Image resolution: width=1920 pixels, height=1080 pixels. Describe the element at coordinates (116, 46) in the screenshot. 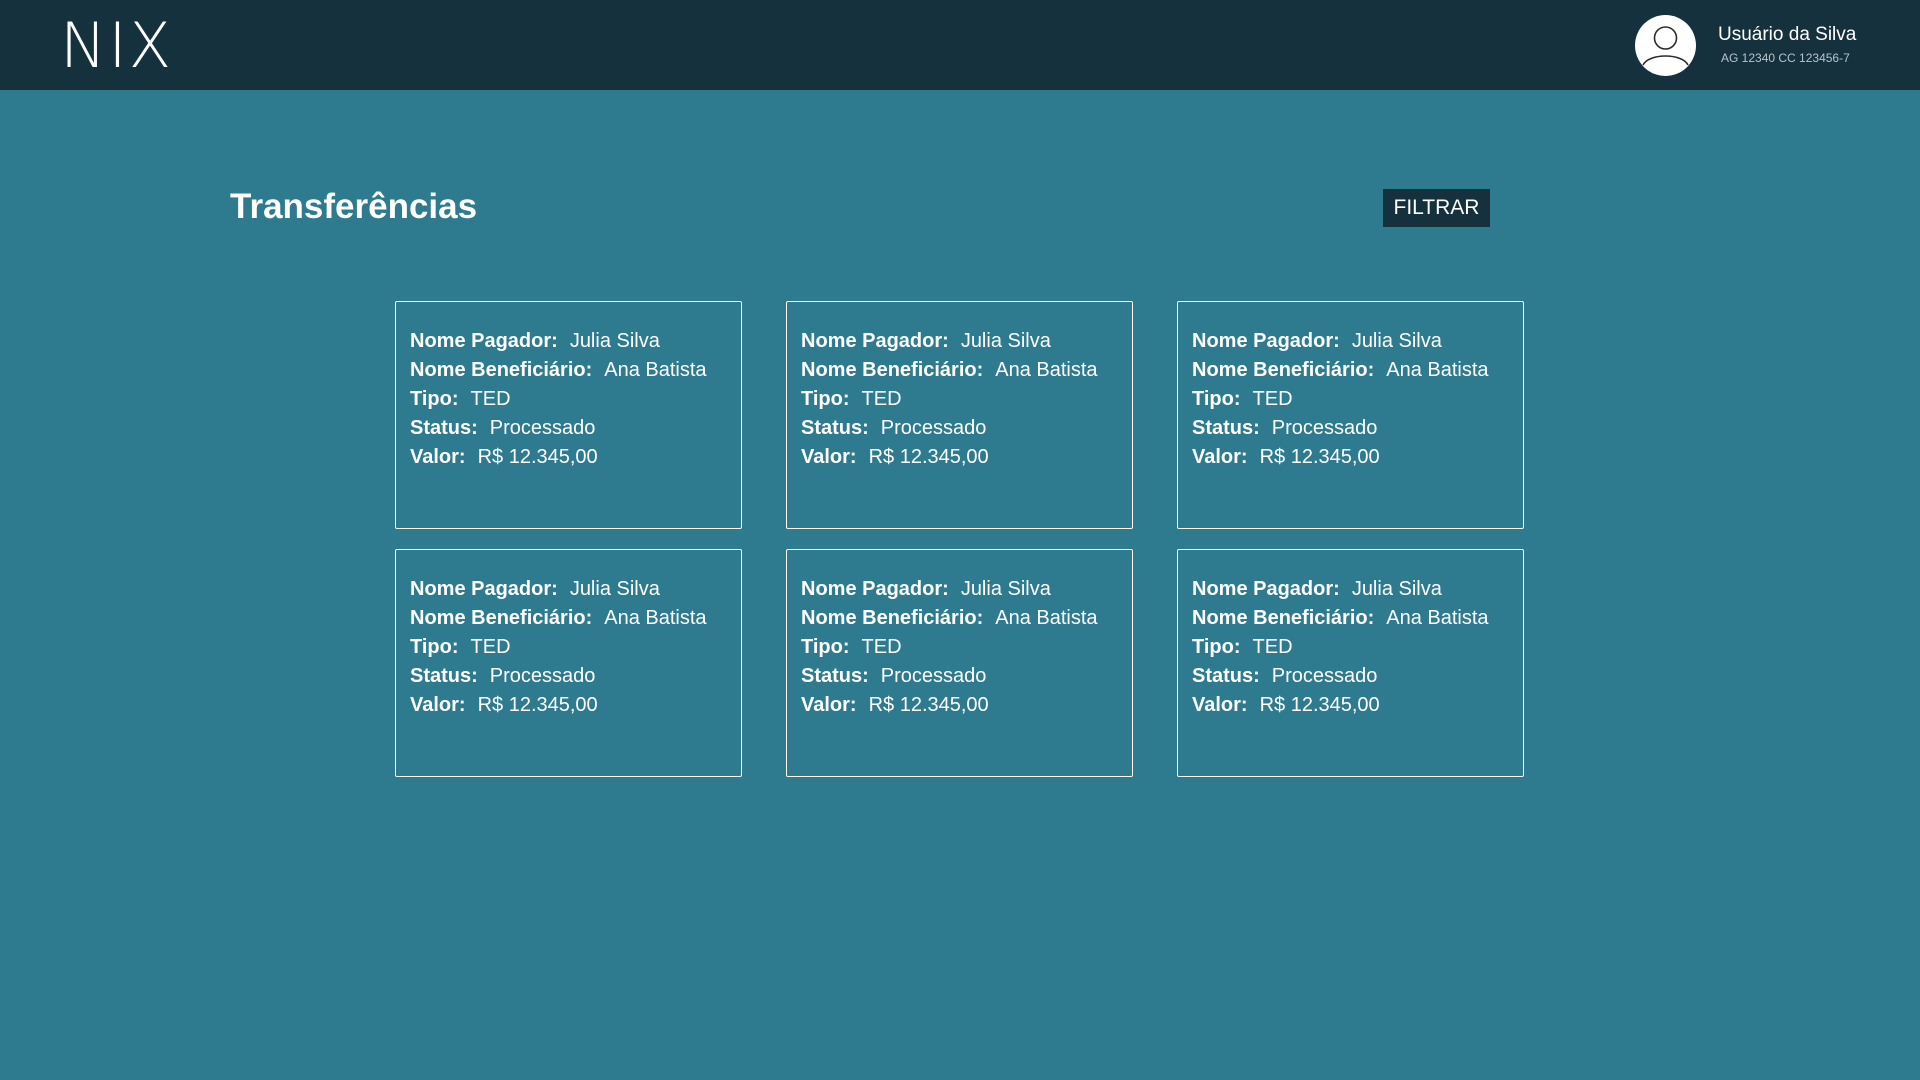

I see `app-logo: NIX` at that location.